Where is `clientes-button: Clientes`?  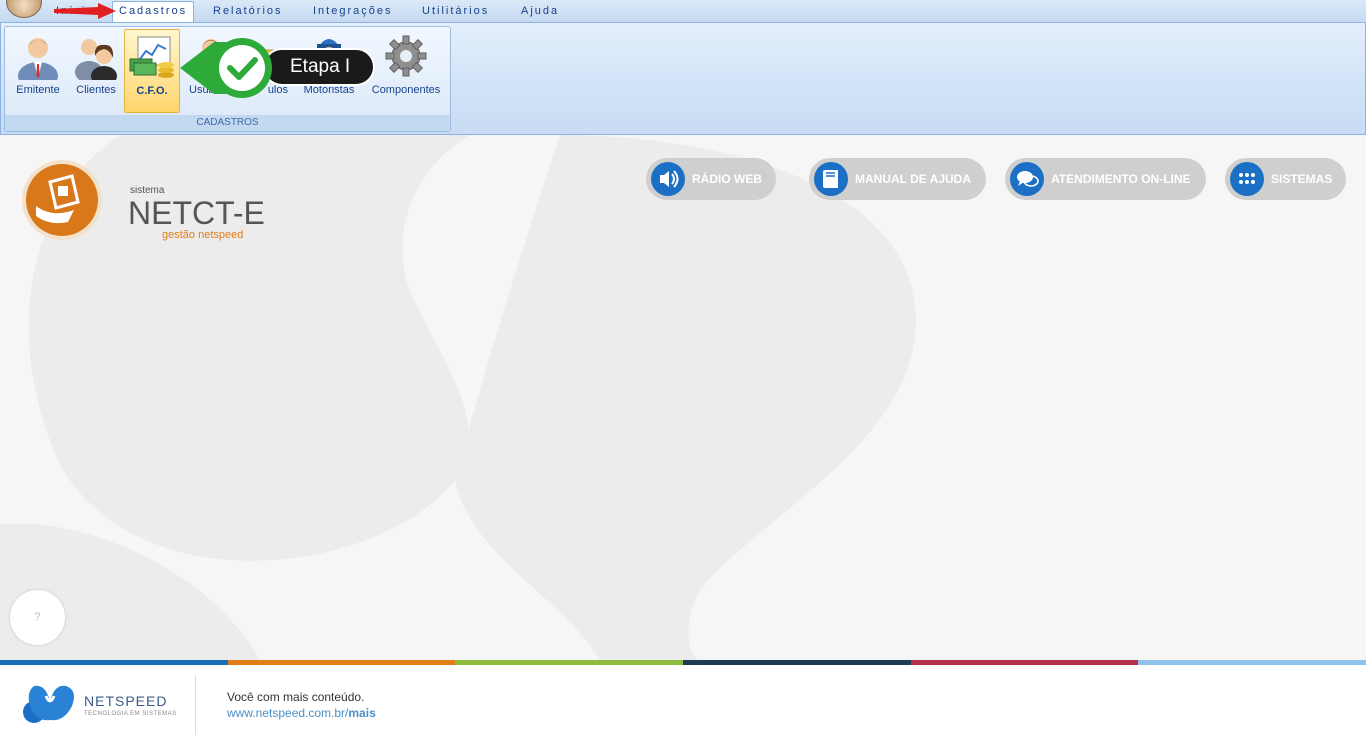 clientes-button: Clientes is located at coordinates (96, 70).